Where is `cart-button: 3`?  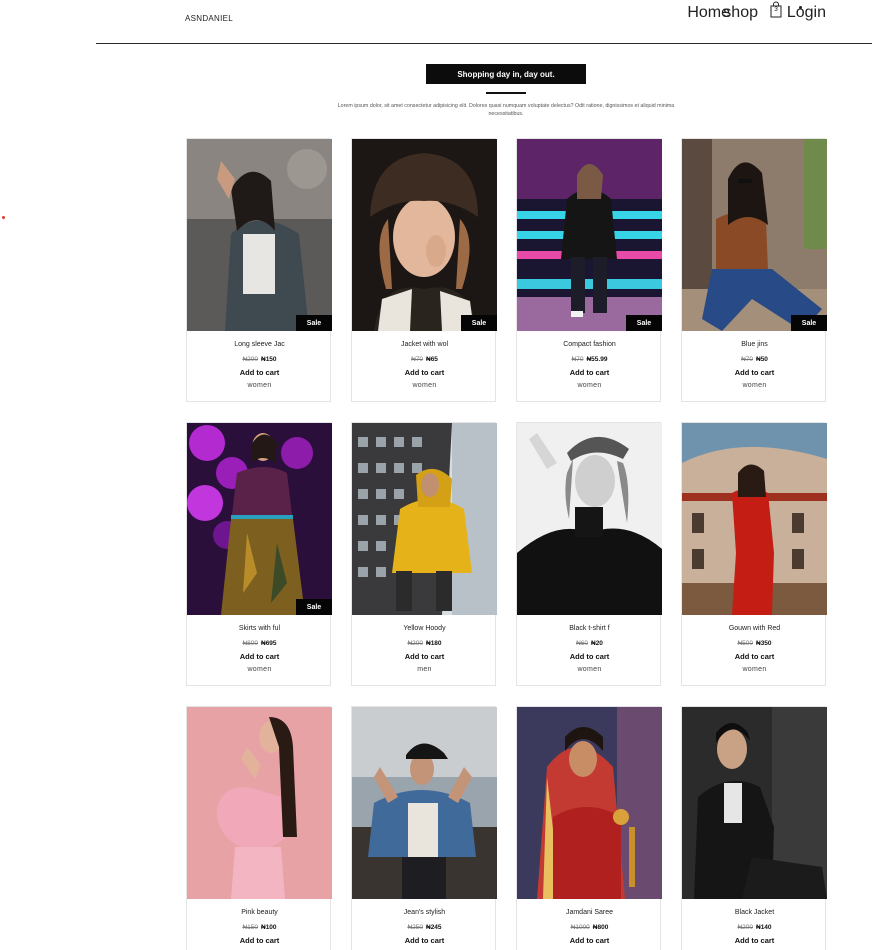
cart-button: 3 is located at coordinates (776, 9).